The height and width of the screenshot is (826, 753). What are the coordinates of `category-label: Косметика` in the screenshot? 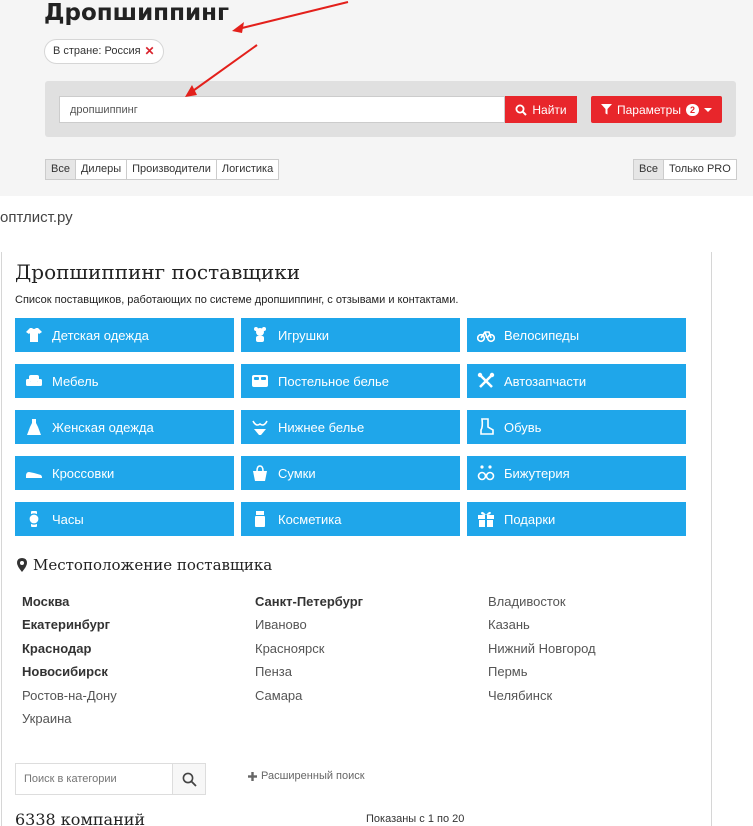 It's located at (310, 519).